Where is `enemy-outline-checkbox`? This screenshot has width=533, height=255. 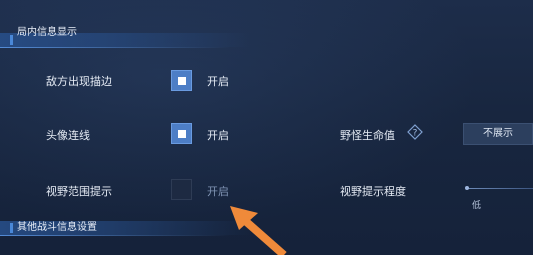 enemy-outline-checkbox is located at coordinates (181, 80).